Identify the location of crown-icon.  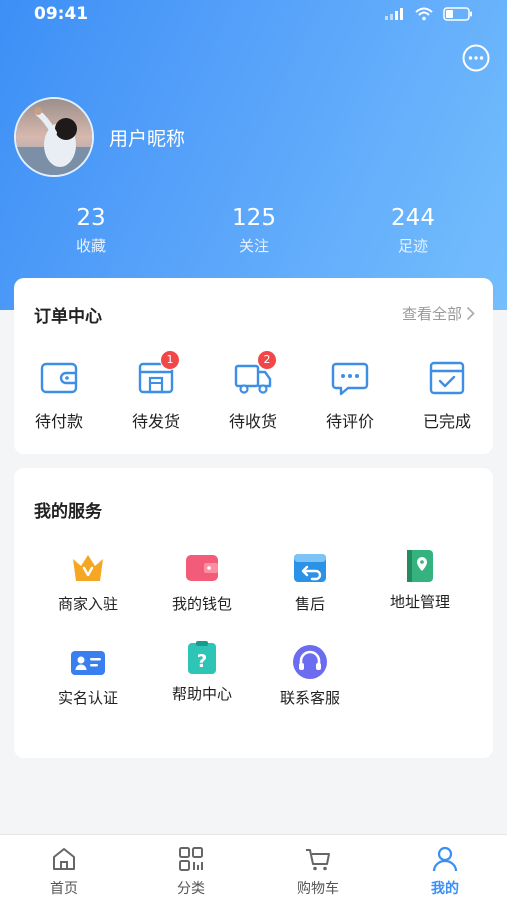
(88, 568).